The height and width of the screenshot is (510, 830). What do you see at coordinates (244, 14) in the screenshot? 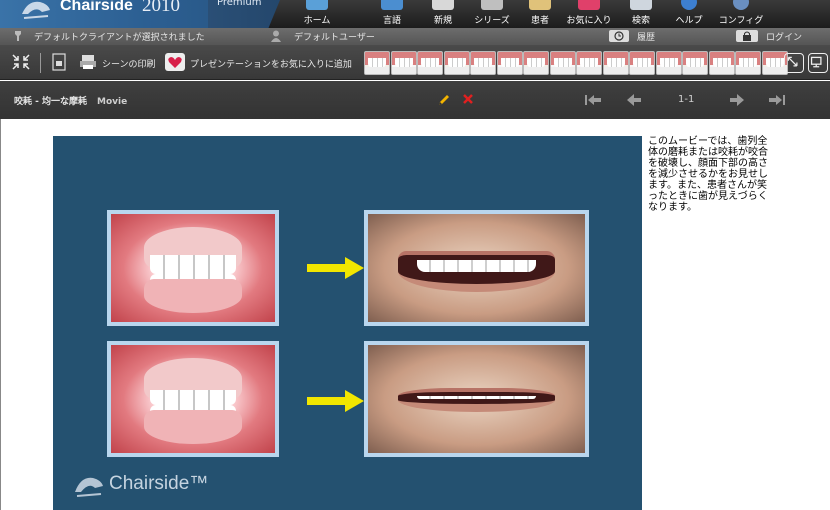
I see `edition-badge: Premium` at bounding box center [244, 14].